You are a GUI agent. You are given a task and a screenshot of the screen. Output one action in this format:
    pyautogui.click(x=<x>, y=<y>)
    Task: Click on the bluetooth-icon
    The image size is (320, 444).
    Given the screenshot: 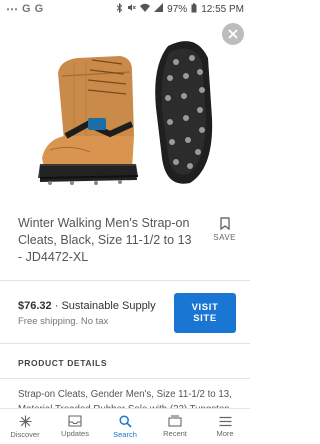 What is the action you would take?
    pyautogui.click(x=119, y=9)
    